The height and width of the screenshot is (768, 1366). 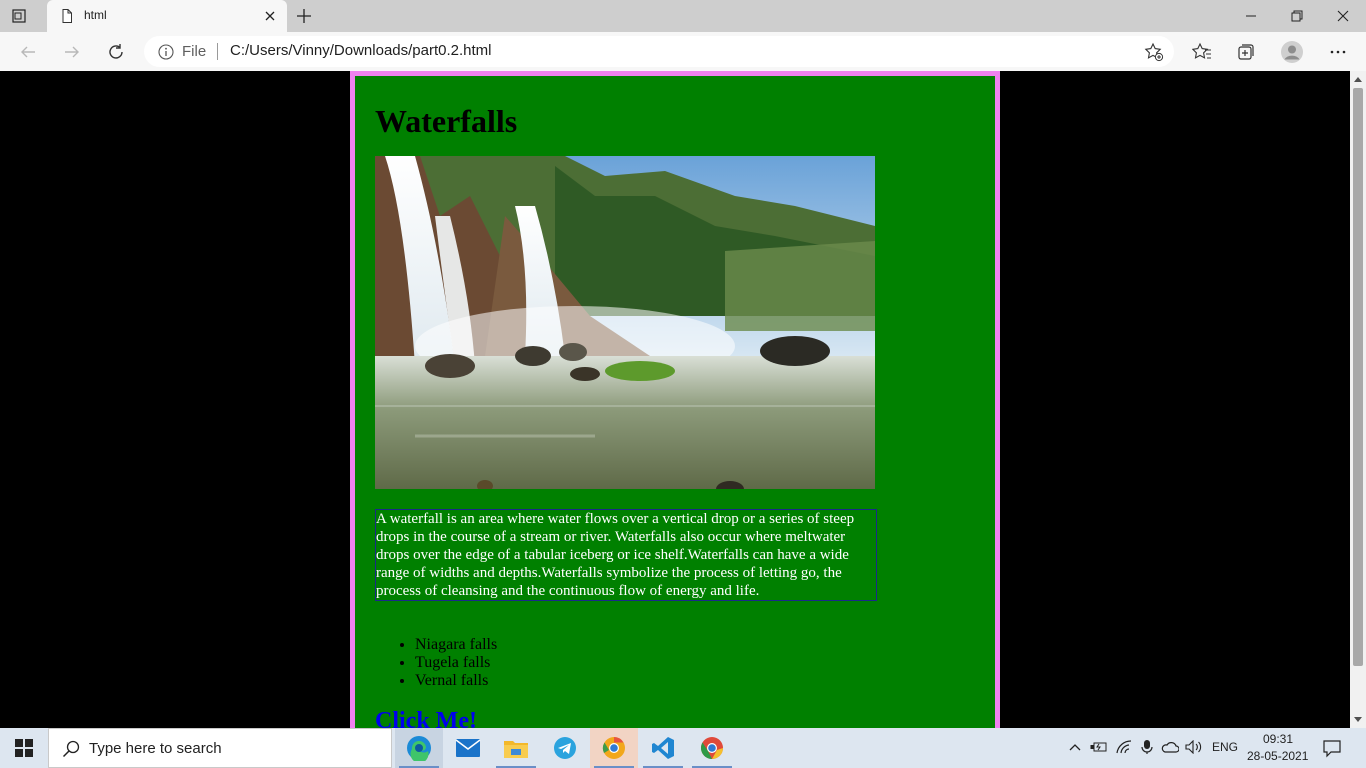 I want to click on scroll-up-icon, so click(x=1358, y=79).